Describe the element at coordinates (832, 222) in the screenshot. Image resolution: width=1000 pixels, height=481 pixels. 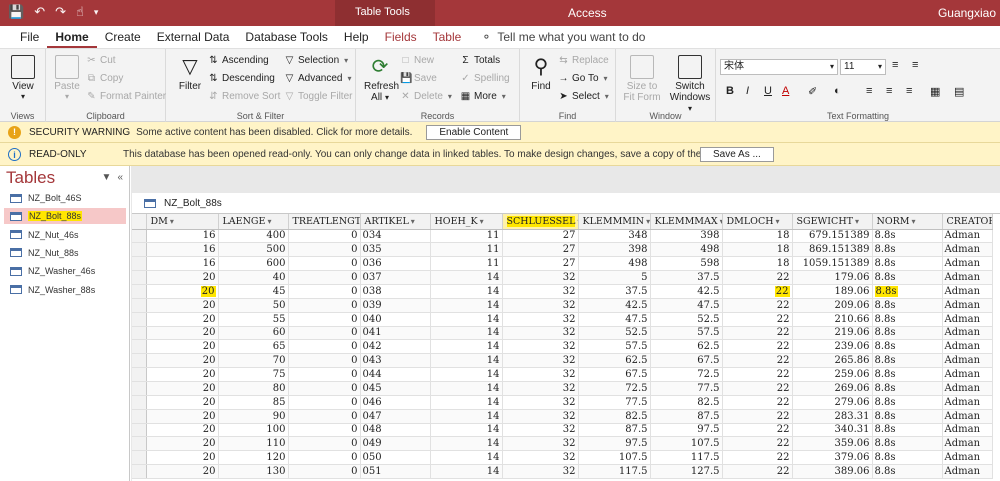
I see `column-header: SGEWICHT ▾` at that location.